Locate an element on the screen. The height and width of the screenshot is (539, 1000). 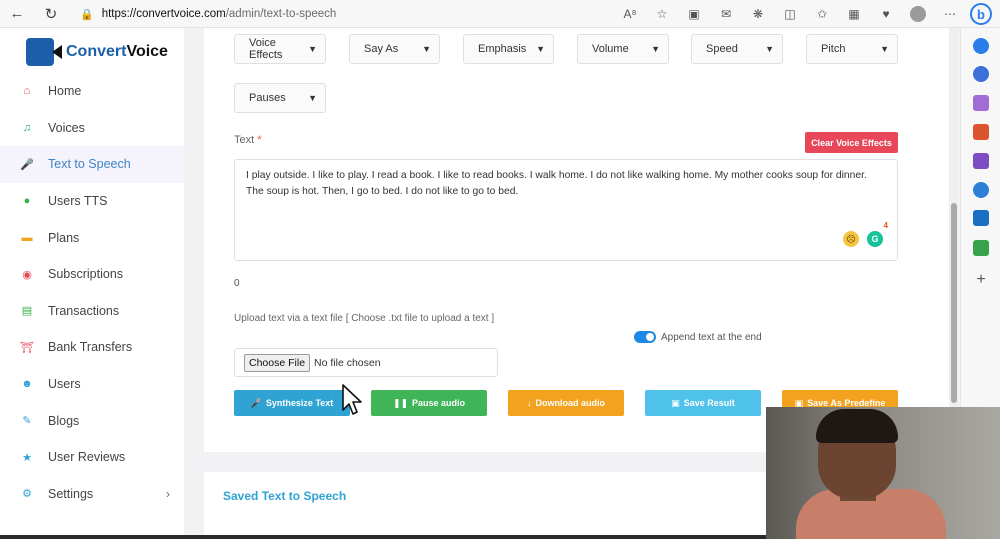
save-result-button: ▣ Save Result is located at coordinates (703, 403).